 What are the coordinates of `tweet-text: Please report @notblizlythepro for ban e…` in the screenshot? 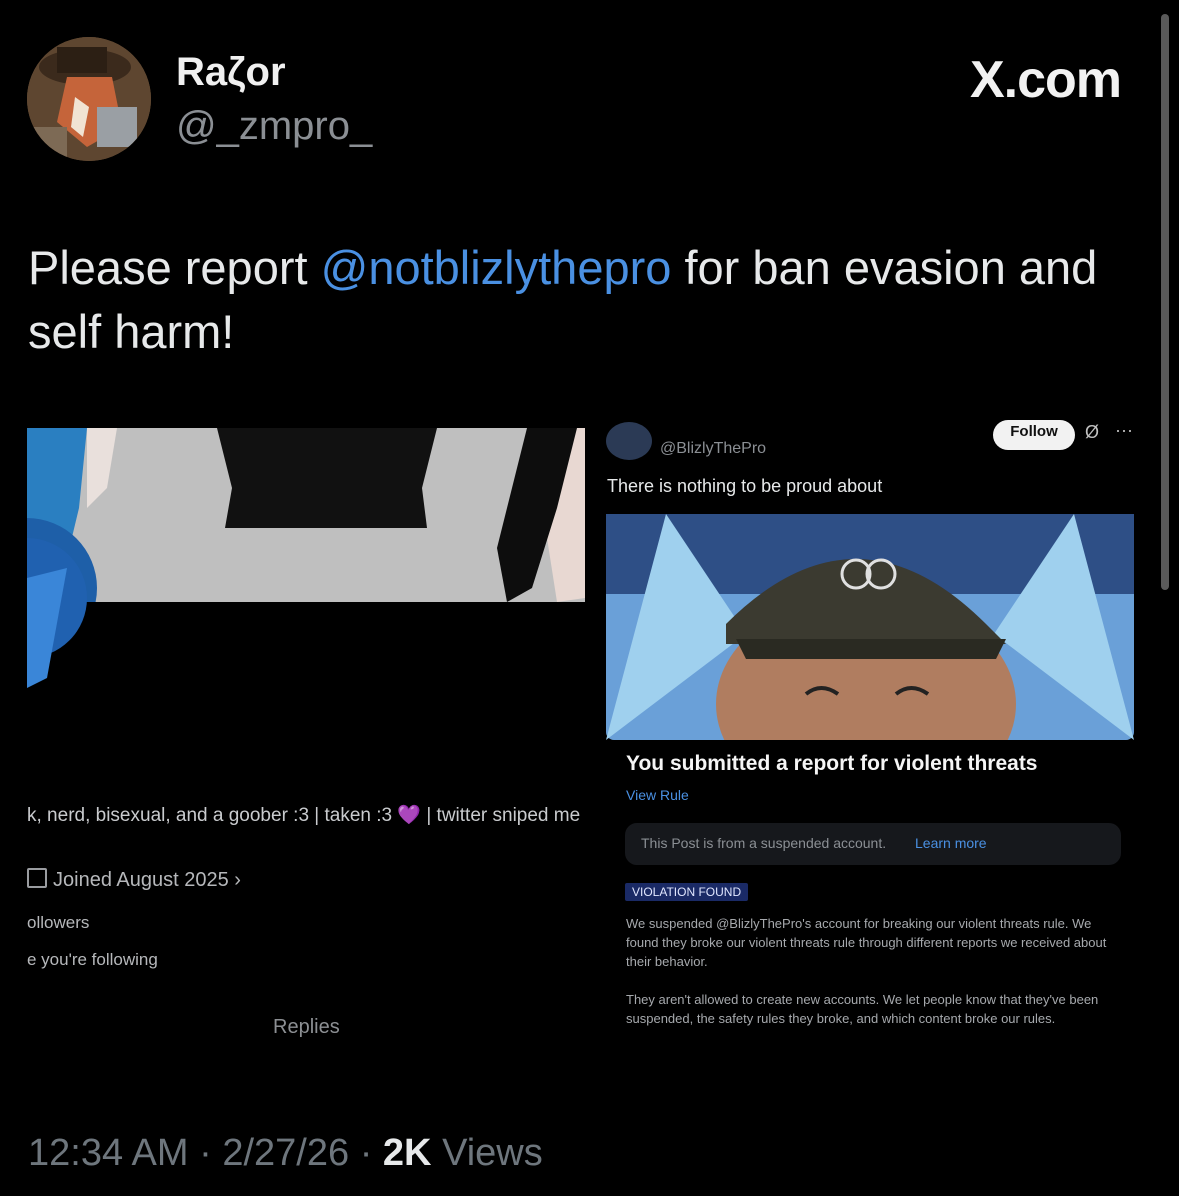 It's located at (588, 300).